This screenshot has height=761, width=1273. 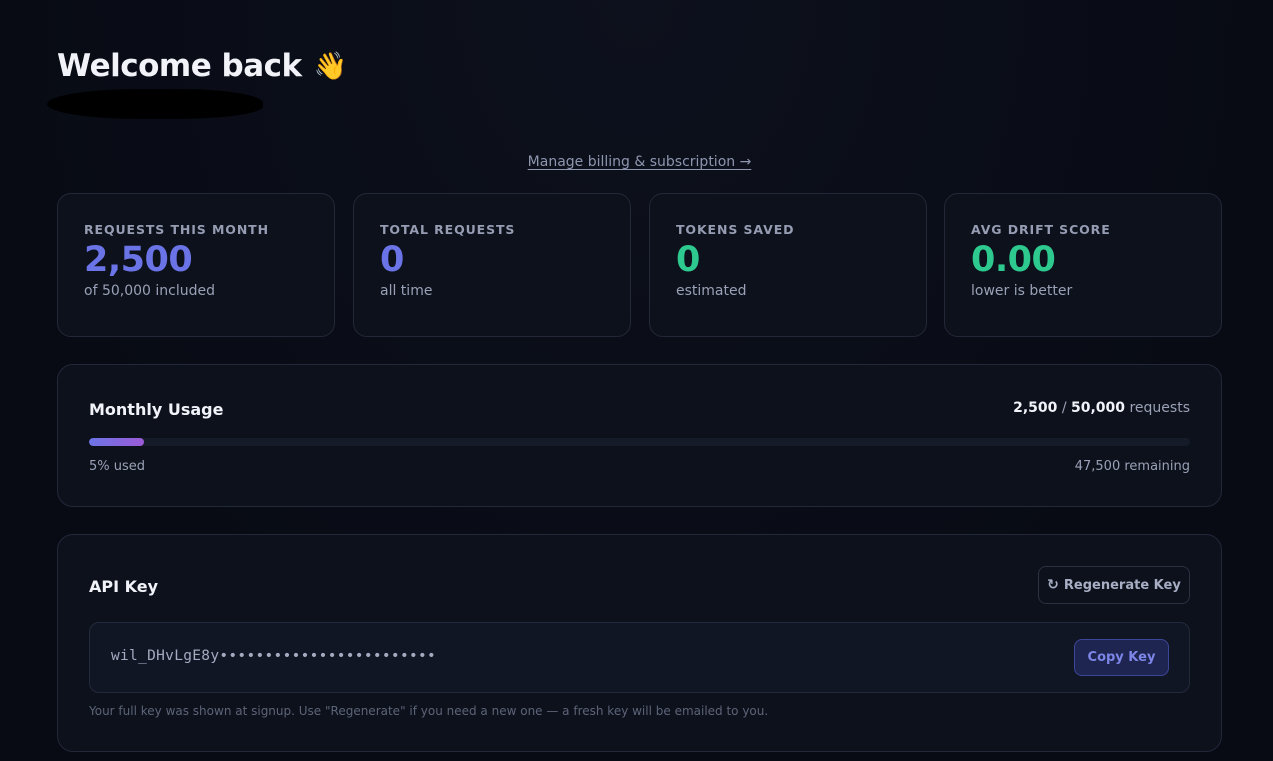 What do you see at coordinates (156, 409) in the screenshot?
I see `usage-title: Monthly Usage` at bounding box center [156, 409].